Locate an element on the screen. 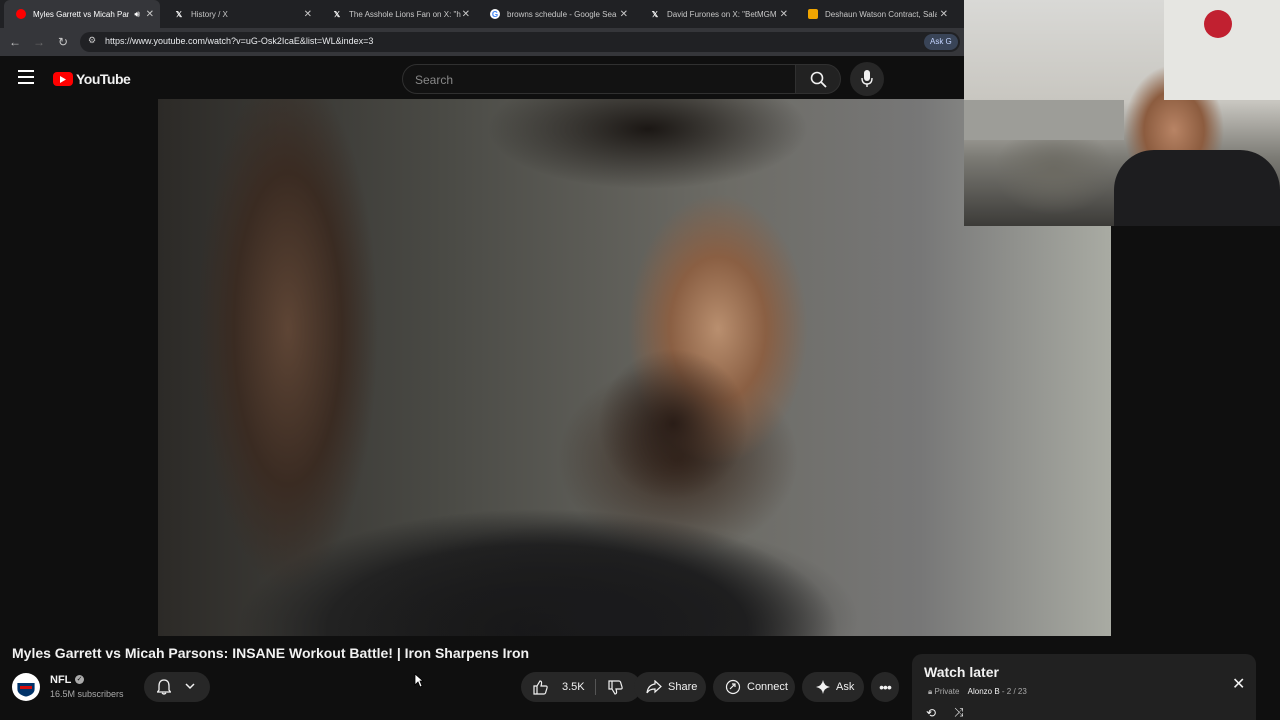 This screenshot has height=720, width=1280. like-dislike-bar: 3.5K is located at coordinates (581, 687).